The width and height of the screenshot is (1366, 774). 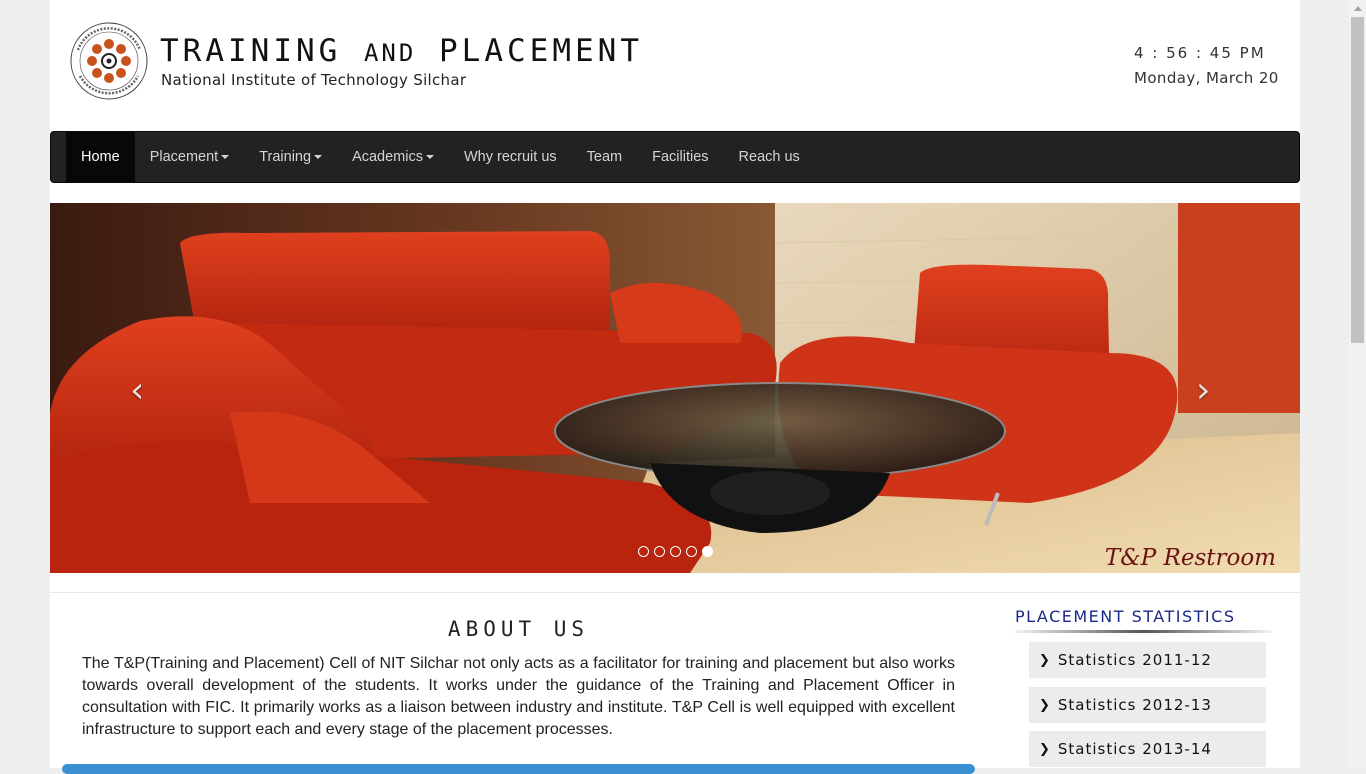 I want to click on nav-reach-us: Reach us, so click(x=769, y=157).